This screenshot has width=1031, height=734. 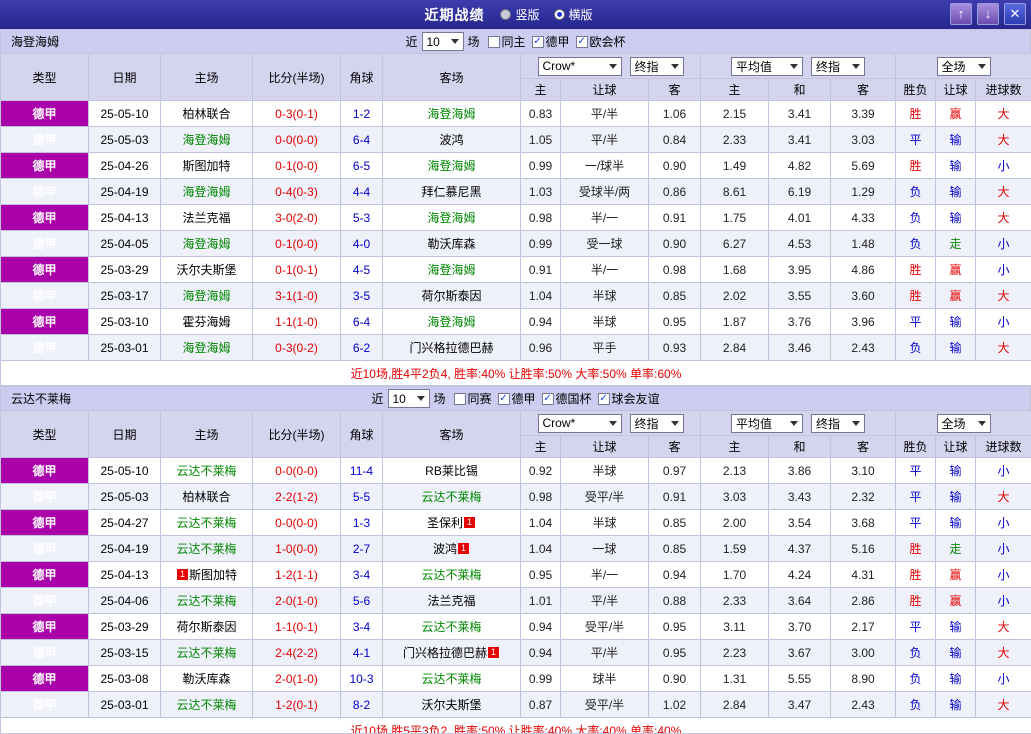 What do you see at coordinates (863, 626) in the screenshot?
I see `avg-away-cell: 2.17` at bounding box center [863, 626].